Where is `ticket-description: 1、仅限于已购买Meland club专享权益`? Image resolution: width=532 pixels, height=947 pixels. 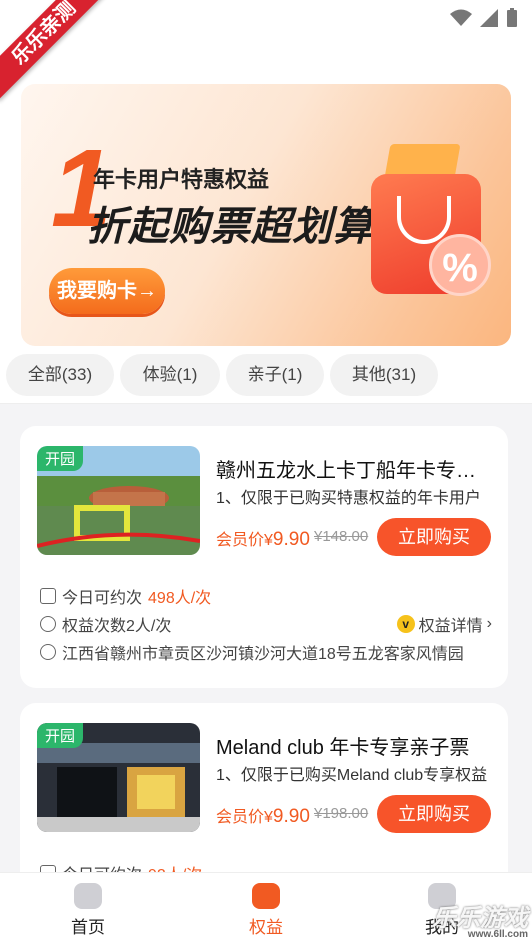 ticket-description: 1、仅限于已购买Meland club专享权益 is located at coordinates (352, 775).